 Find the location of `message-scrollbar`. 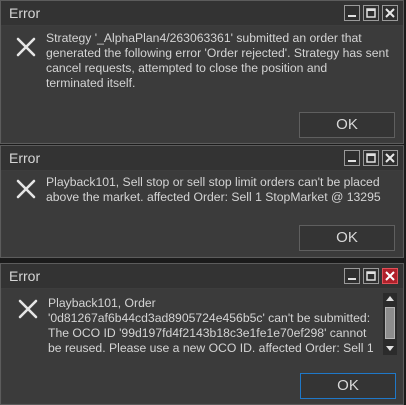

message-scrollbar is located at coordinates (390, 324).